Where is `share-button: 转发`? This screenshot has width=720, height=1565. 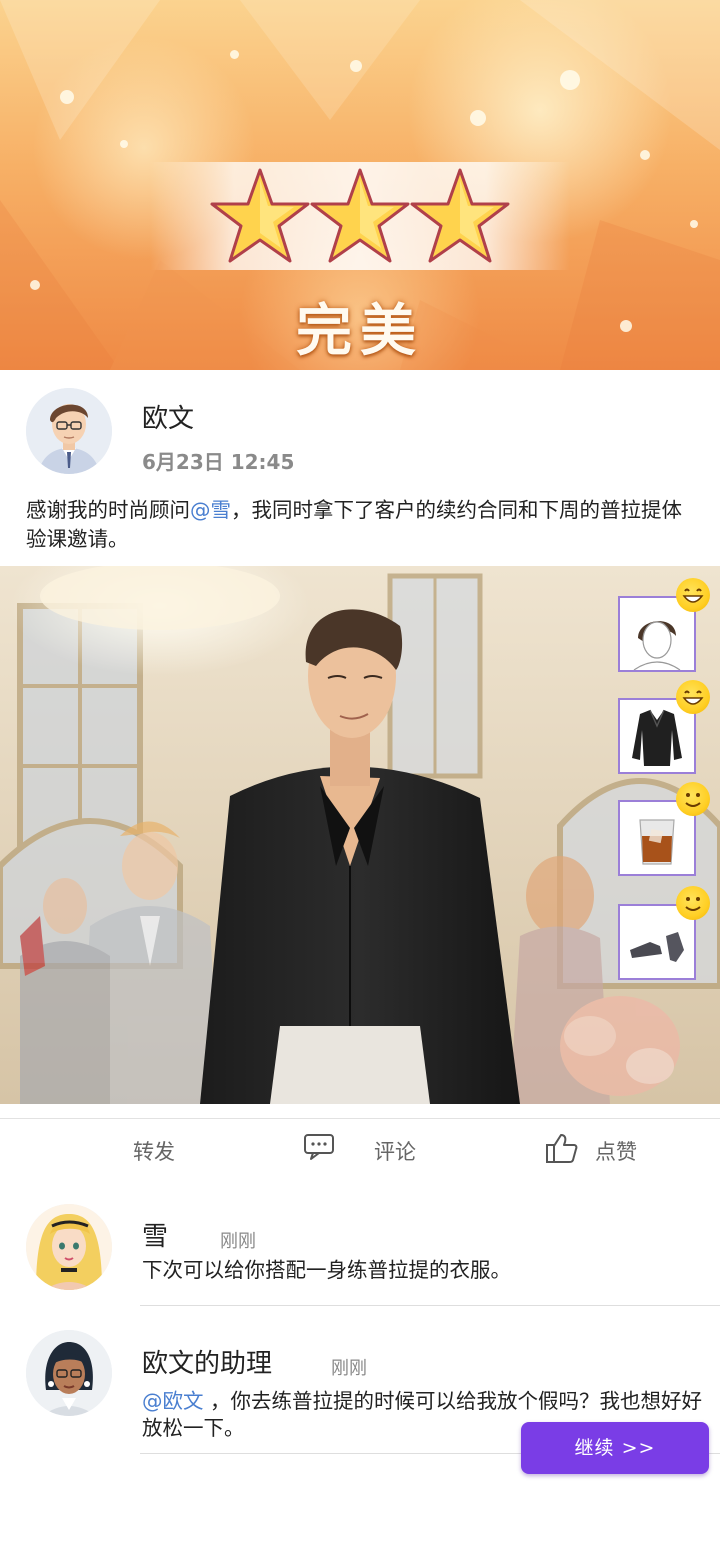
share-button: 转发 is located at coordinates (154, 1151).